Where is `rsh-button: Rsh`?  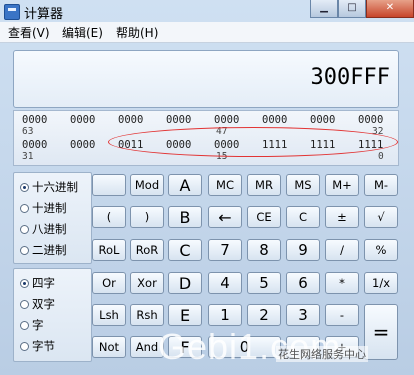
rsh-button: Rsh is located at coordinates (147, 315).